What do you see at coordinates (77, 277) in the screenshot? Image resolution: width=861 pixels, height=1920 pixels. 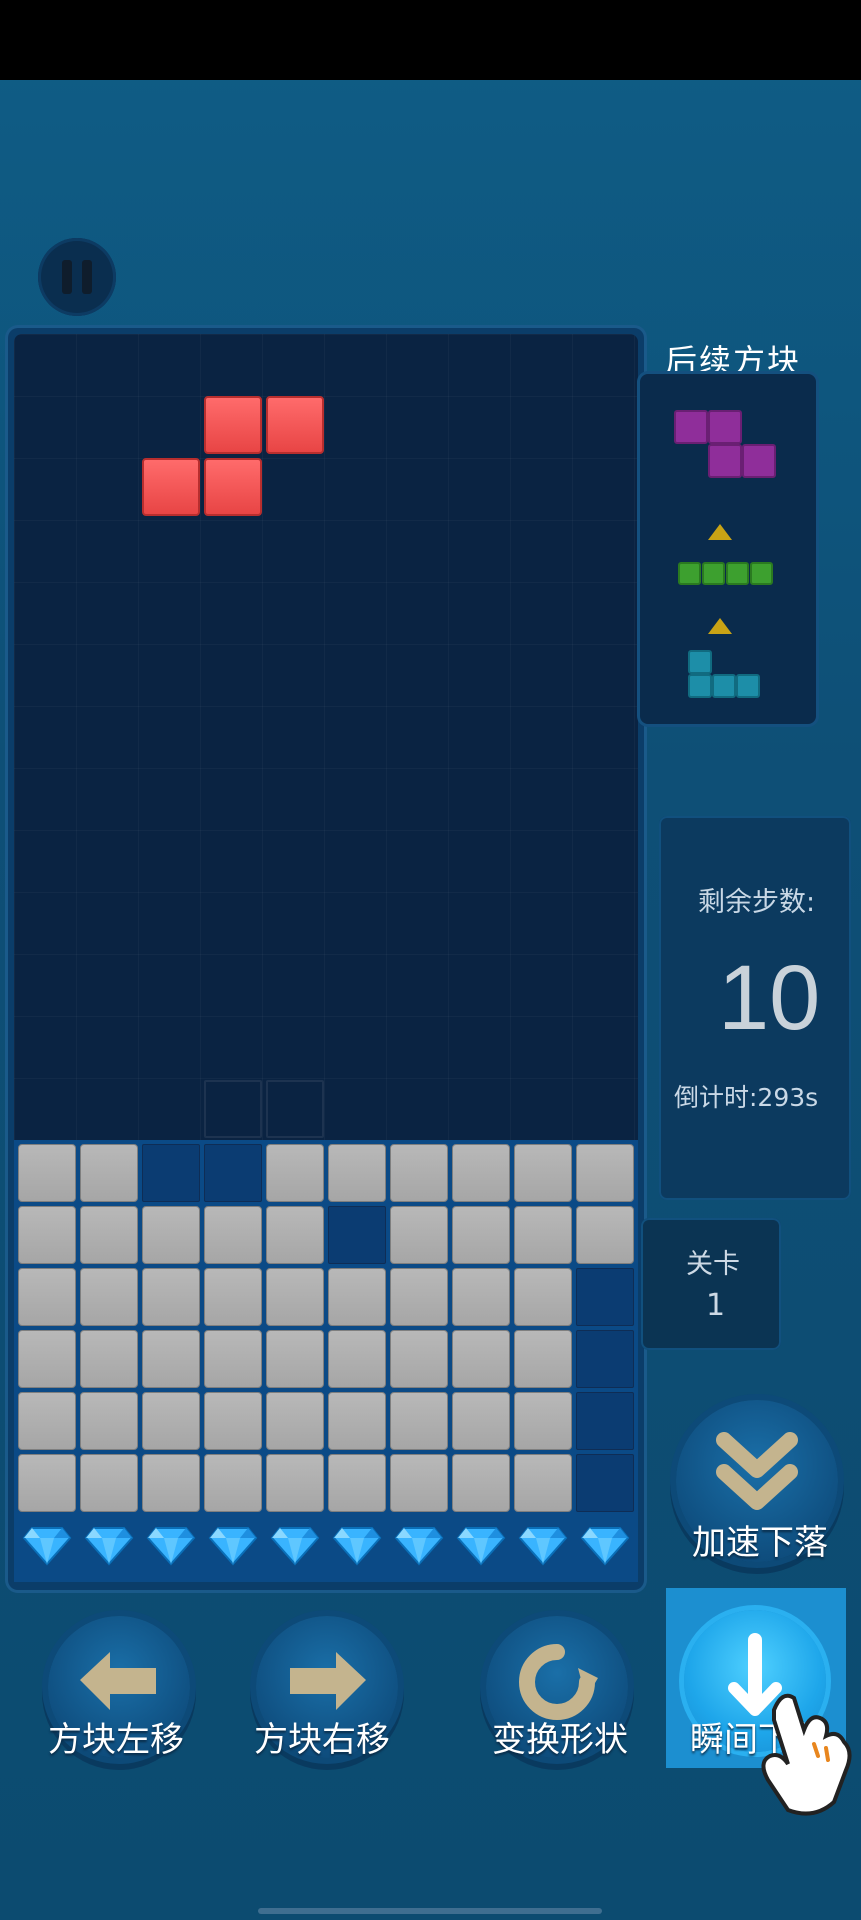 I see `pause-button` at bounding box center [77, 277].